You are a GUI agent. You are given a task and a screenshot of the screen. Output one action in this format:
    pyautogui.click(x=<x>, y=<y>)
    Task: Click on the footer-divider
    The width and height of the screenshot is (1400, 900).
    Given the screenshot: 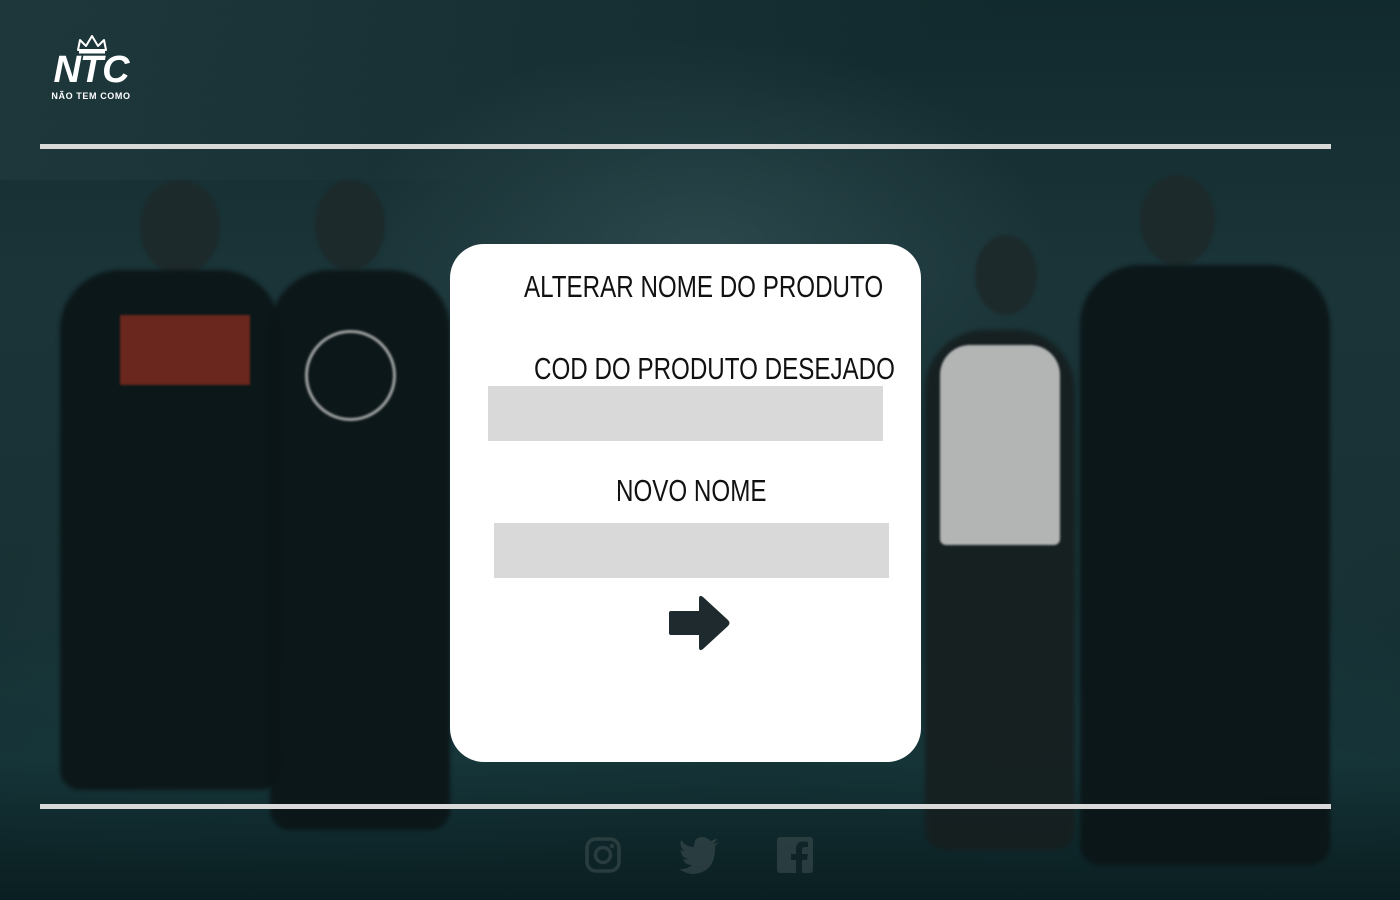 What is the action you would take?
    pyautogui.click(x=685, y=806)
    